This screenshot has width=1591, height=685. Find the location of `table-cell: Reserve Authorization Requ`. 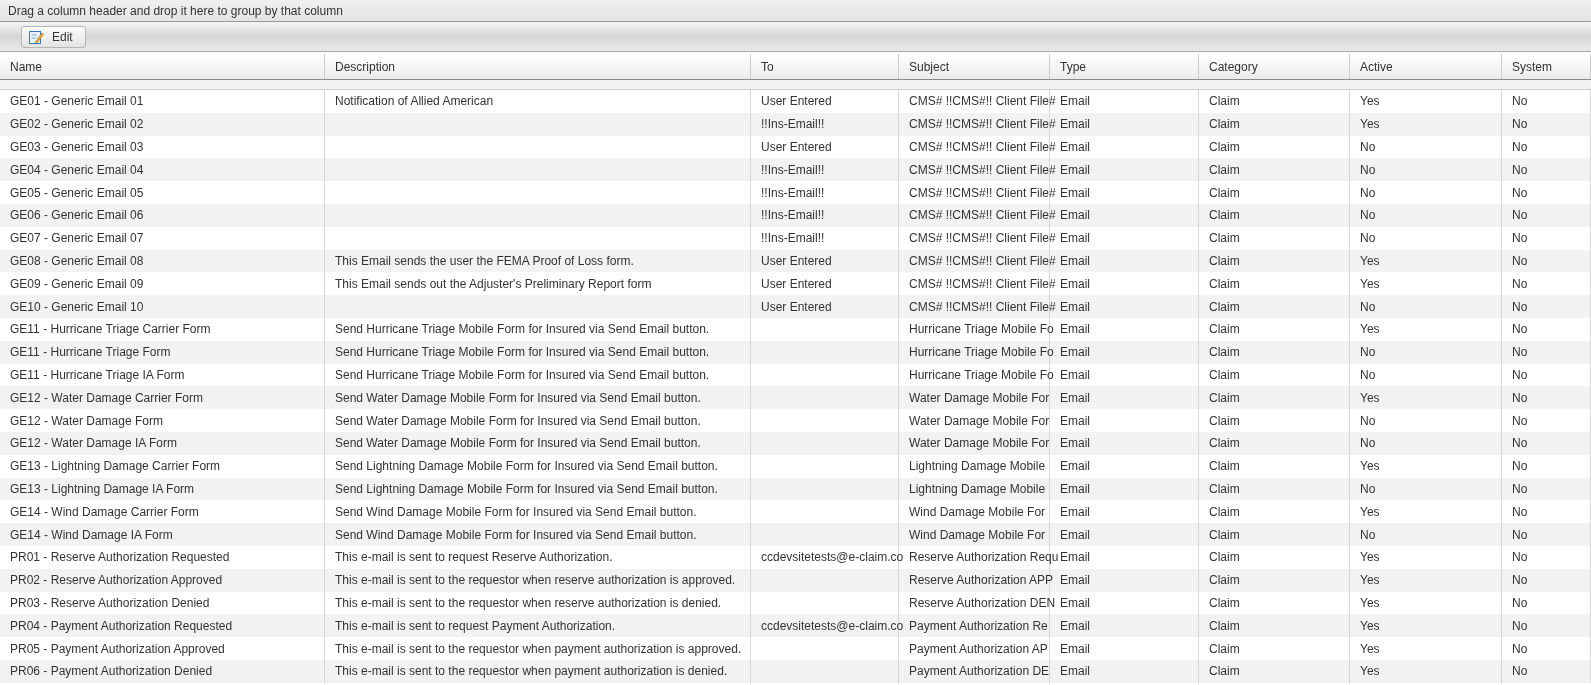

table-cell: Reserve Authorization Requ is located at coordinates (984, 557).